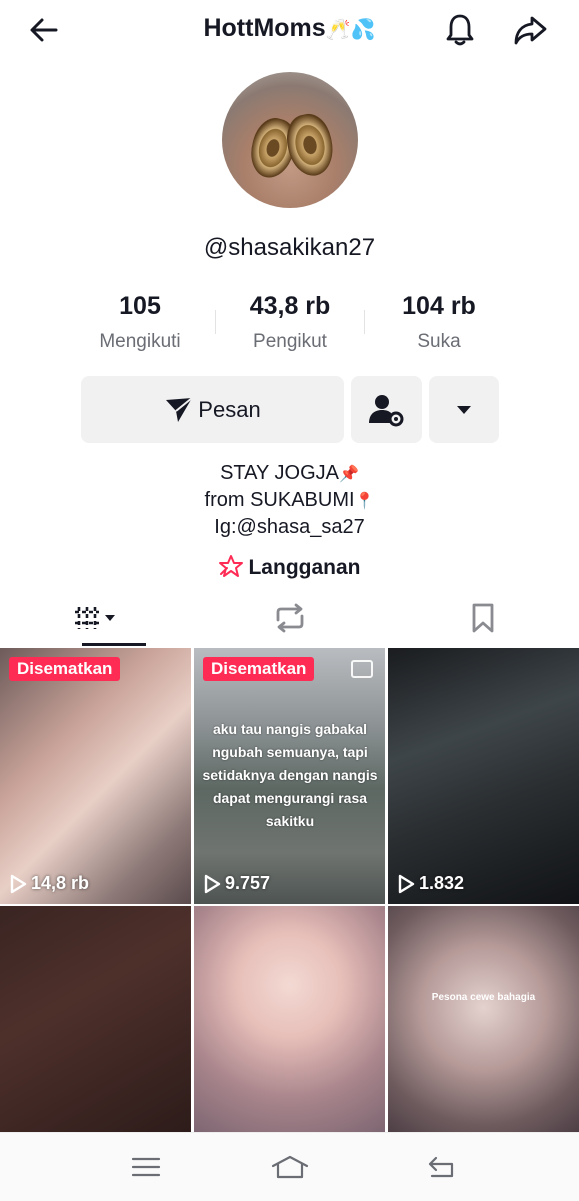  What do you see at coordinates (290, 341) in the screenshot?
I see `stat-label: Pengikut` at bounding box center [290, 341].